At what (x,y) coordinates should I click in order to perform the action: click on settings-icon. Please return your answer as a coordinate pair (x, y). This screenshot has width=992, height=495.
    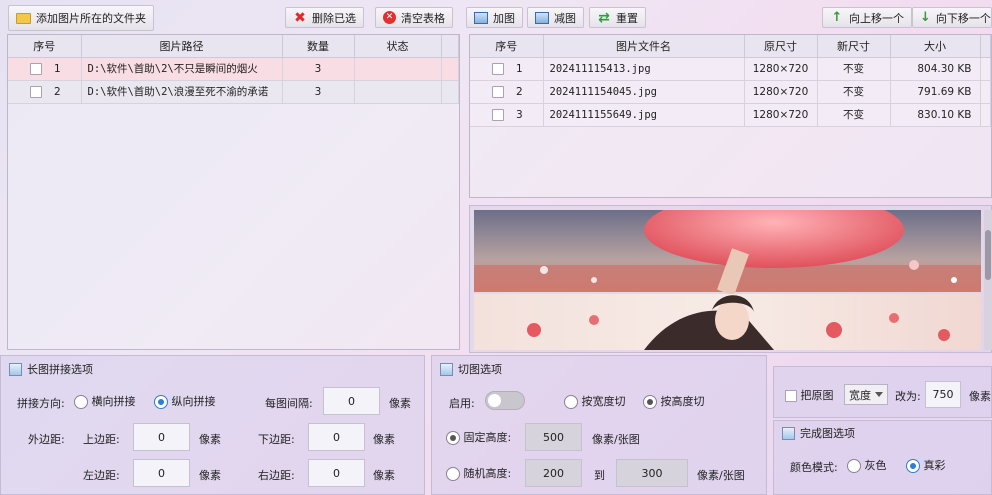
    Looking at the image, I should click on (15, 369).